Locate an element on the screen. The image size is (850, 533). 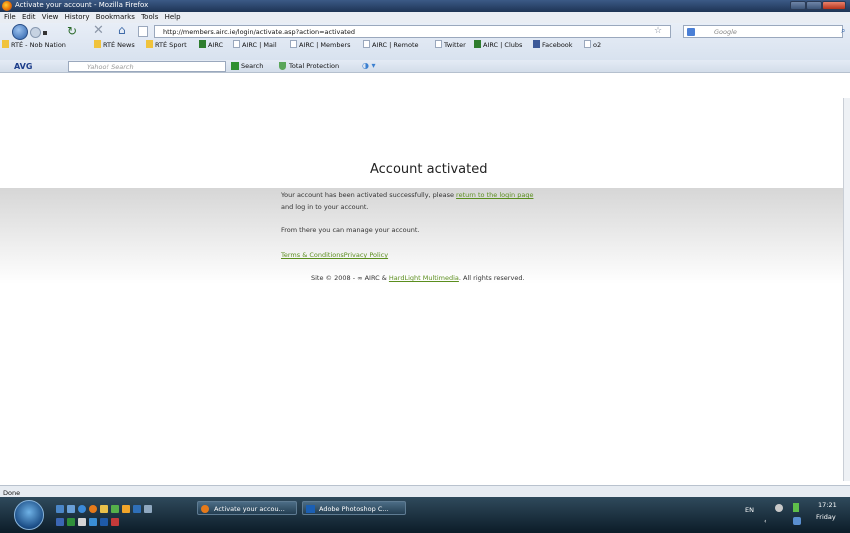
media-icon is located at coordinates (126, 509).